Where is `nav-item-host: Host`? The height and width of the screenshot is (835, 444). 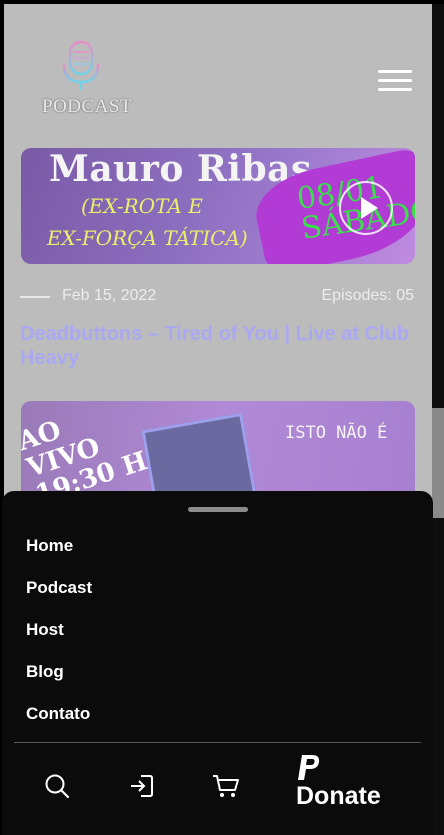
nav-item-host: Host is located at coordinates (59, 634).